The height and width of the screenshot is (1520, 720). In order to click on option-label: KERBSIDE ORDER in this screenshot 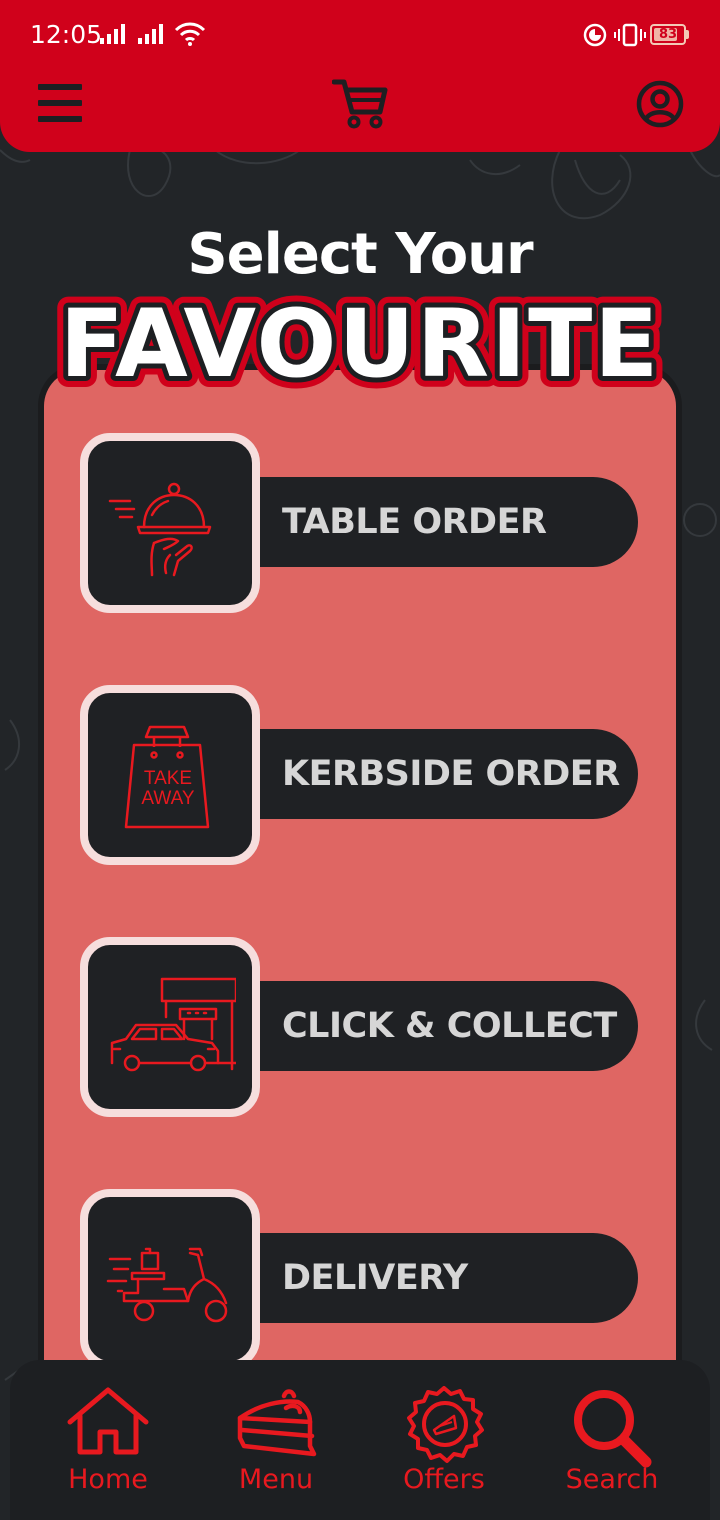, I will do `click(451, 774)`.